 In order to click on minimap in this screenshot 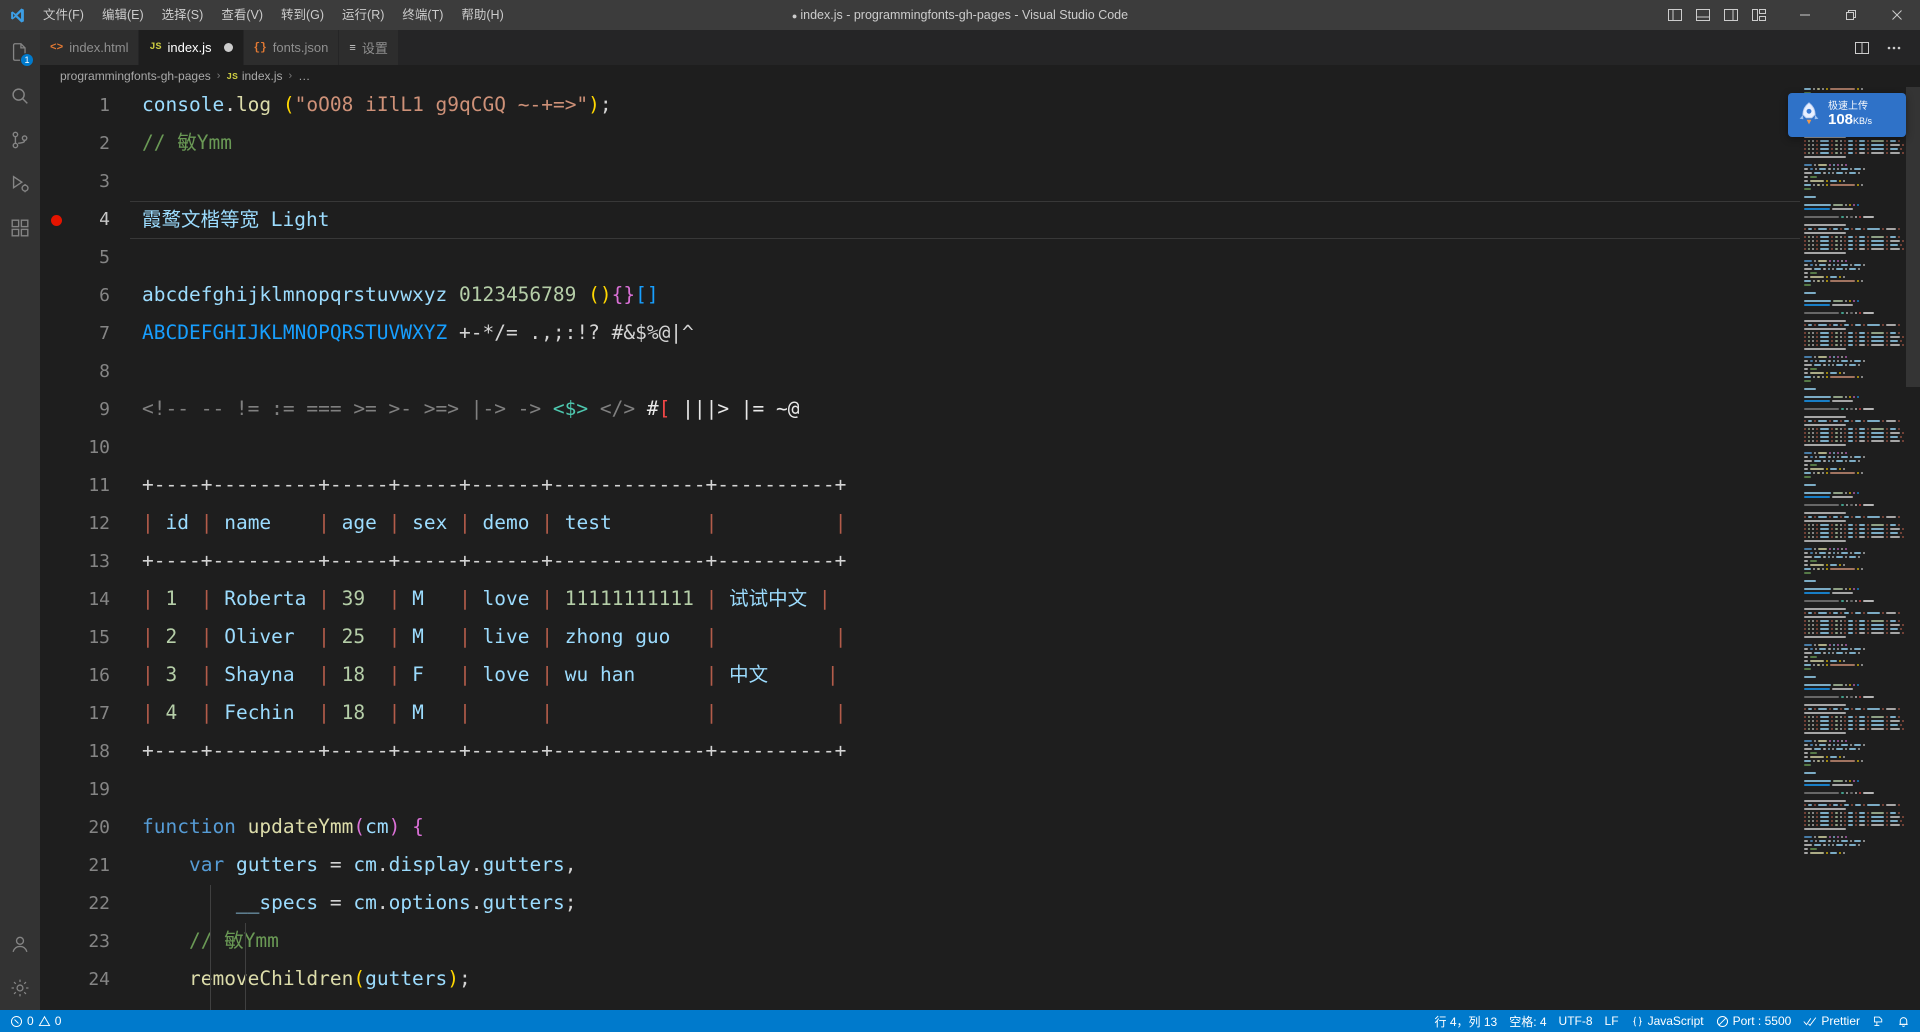, I will do `click(1860, 548)`.